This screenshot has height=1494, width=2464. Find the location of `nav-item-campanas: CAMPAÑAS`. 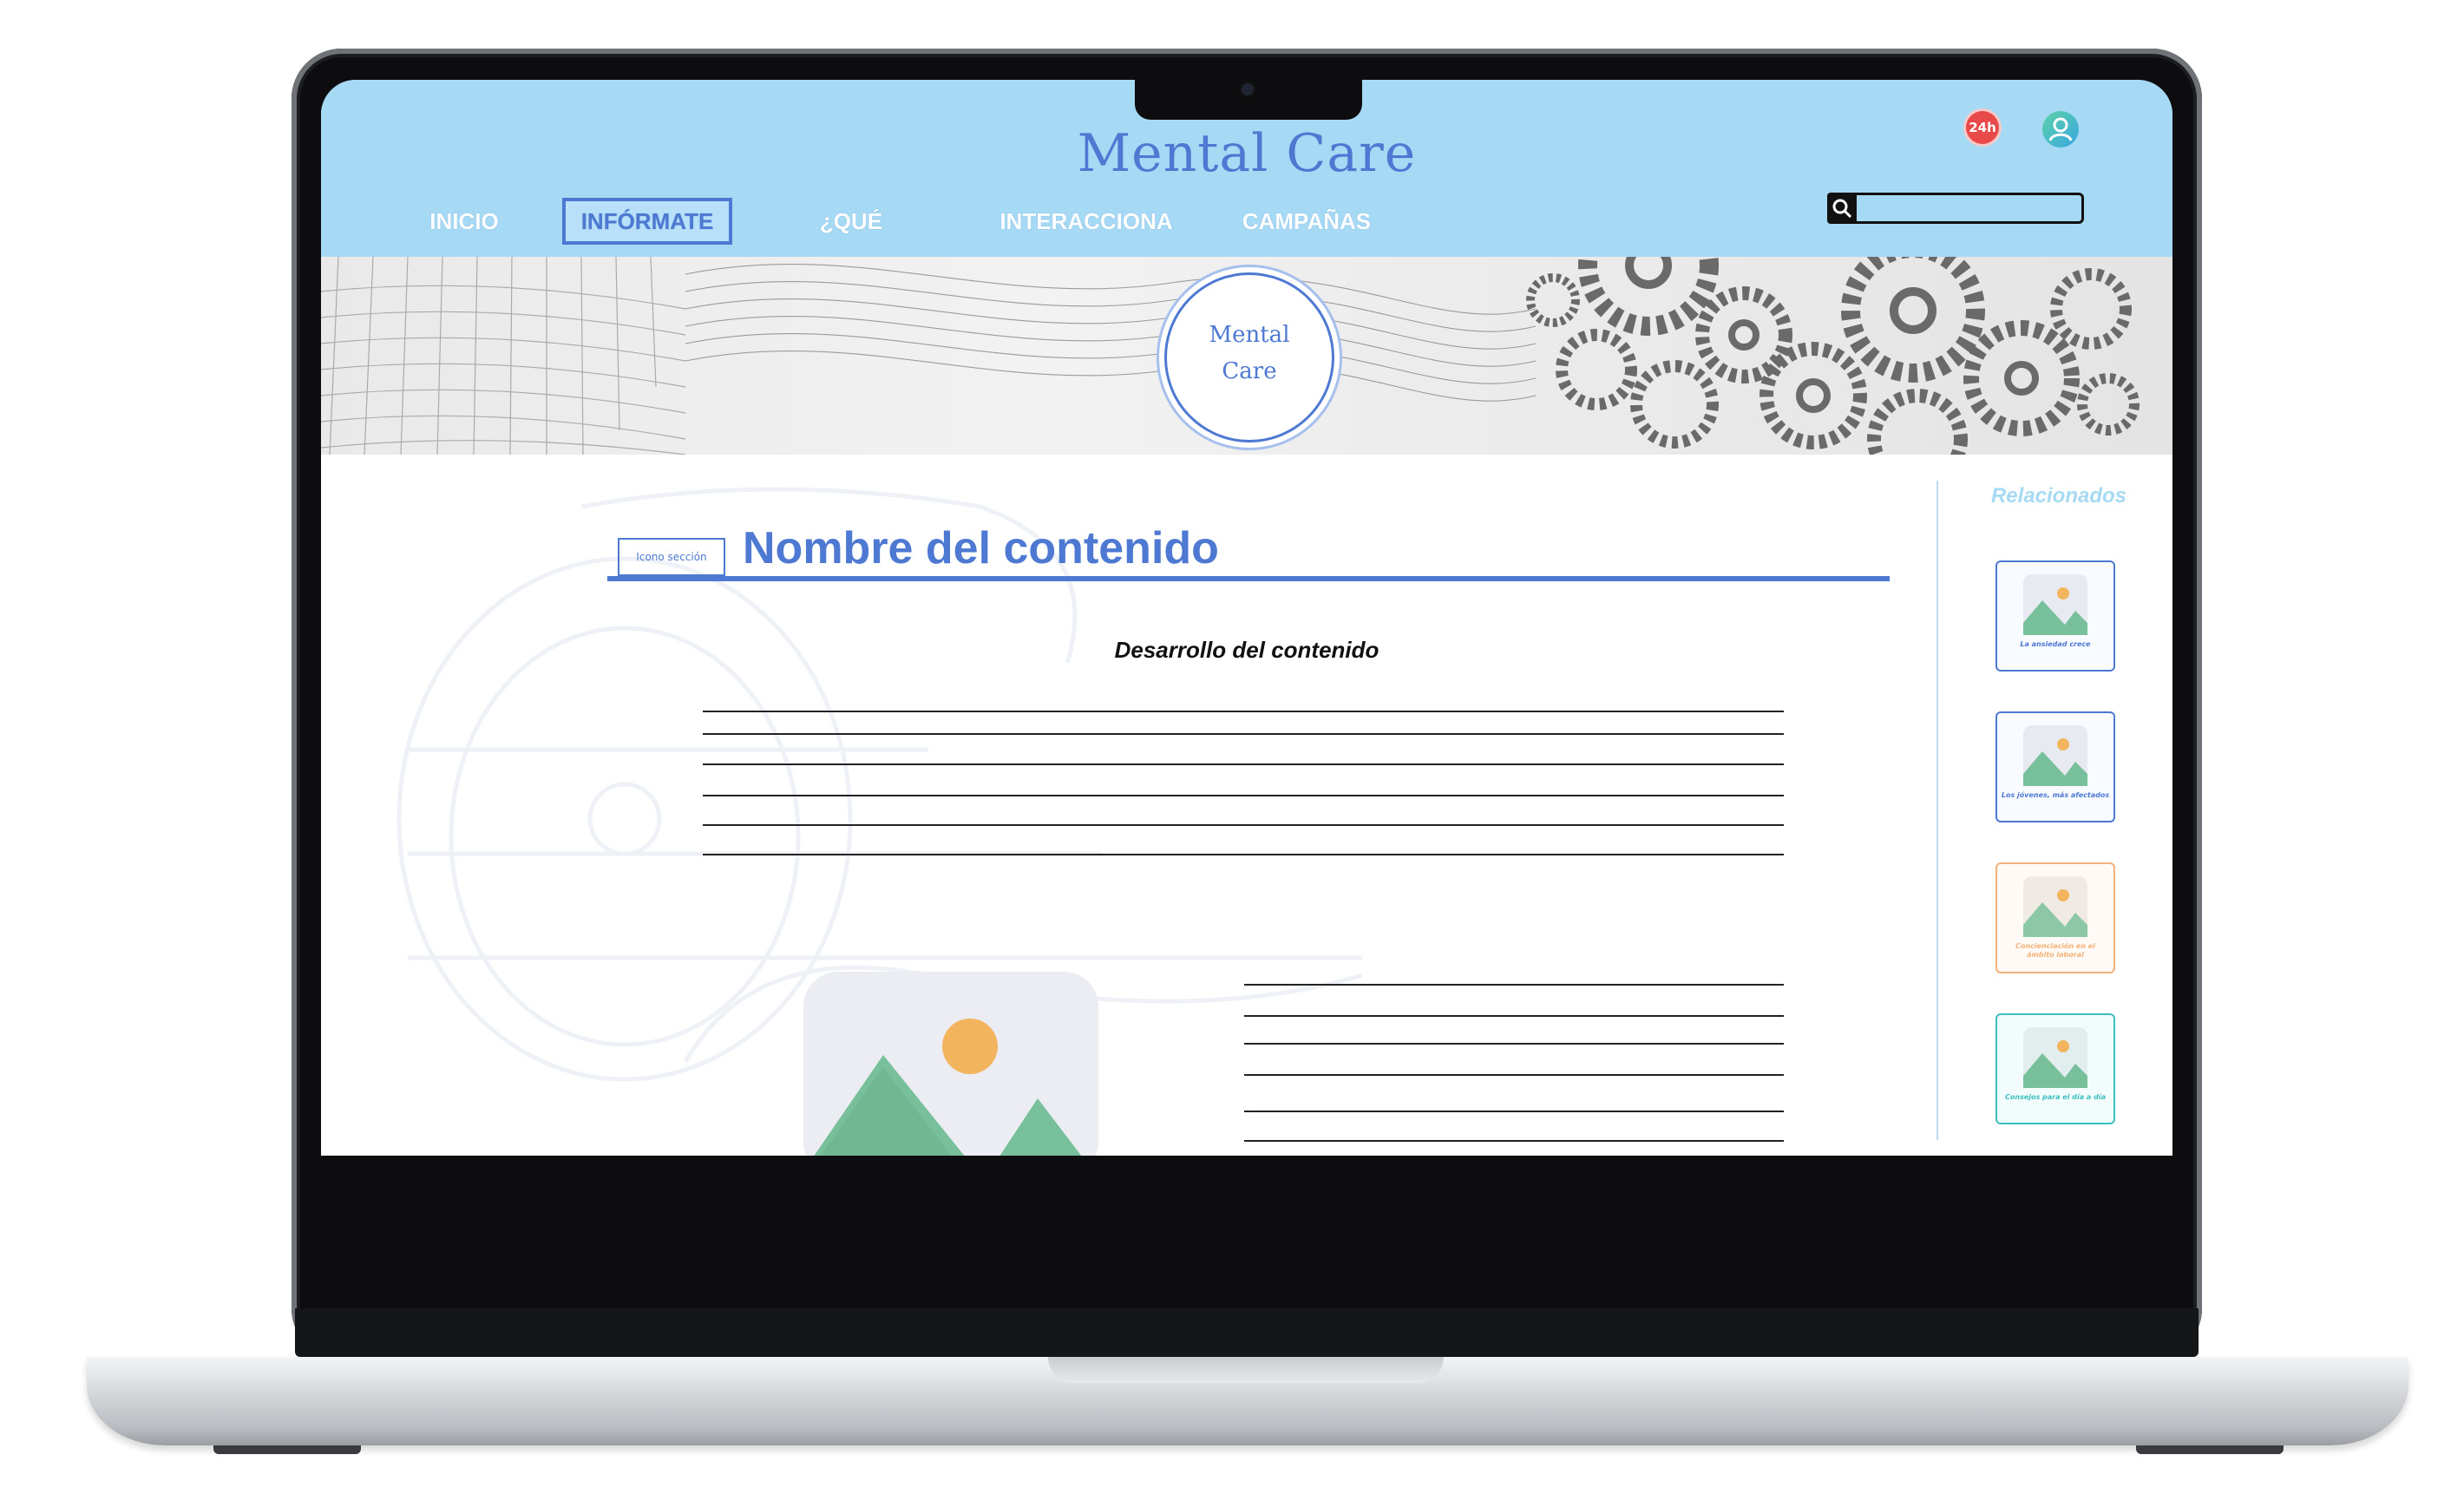

nav-item-campanas: CAMPAÑAS is located at coordinates (1306, 221).